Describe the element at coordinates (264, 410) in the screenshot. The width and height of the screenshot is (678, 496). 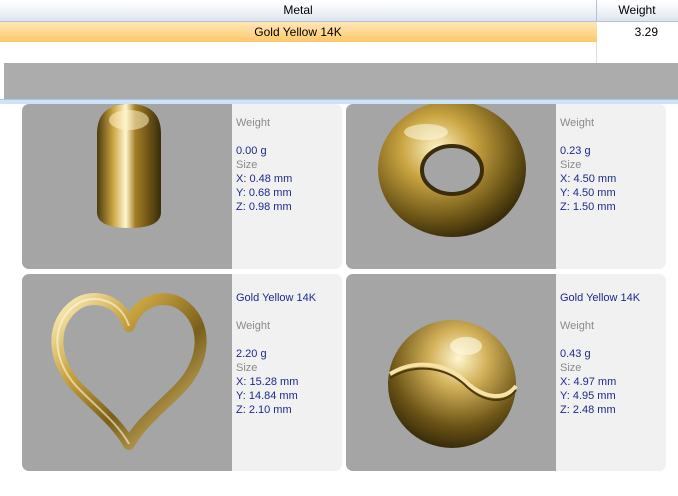
I see `size-z: Z: 2.10 mm` at that location.